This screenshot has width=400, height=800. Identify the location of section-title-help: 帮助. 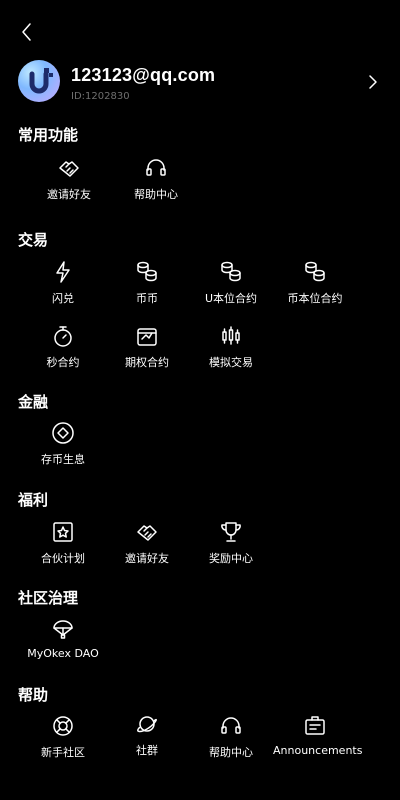
(33, 695).